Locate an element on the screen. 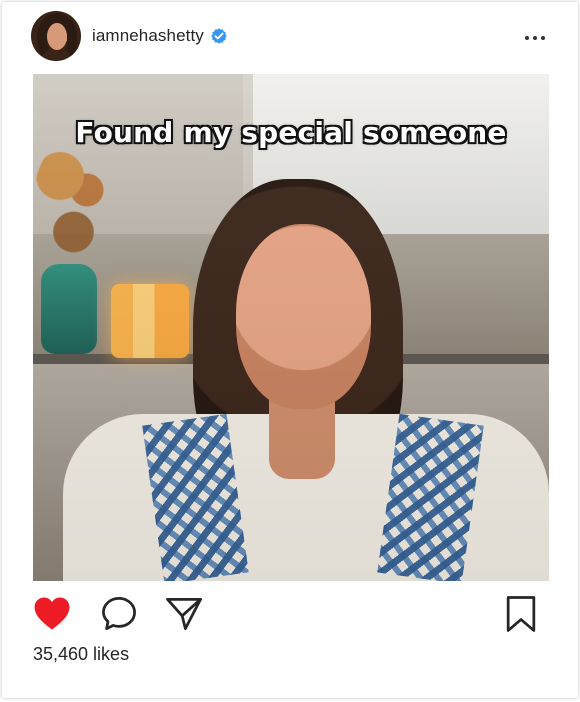  bookmark-icon is located at coordinates (521, 614).